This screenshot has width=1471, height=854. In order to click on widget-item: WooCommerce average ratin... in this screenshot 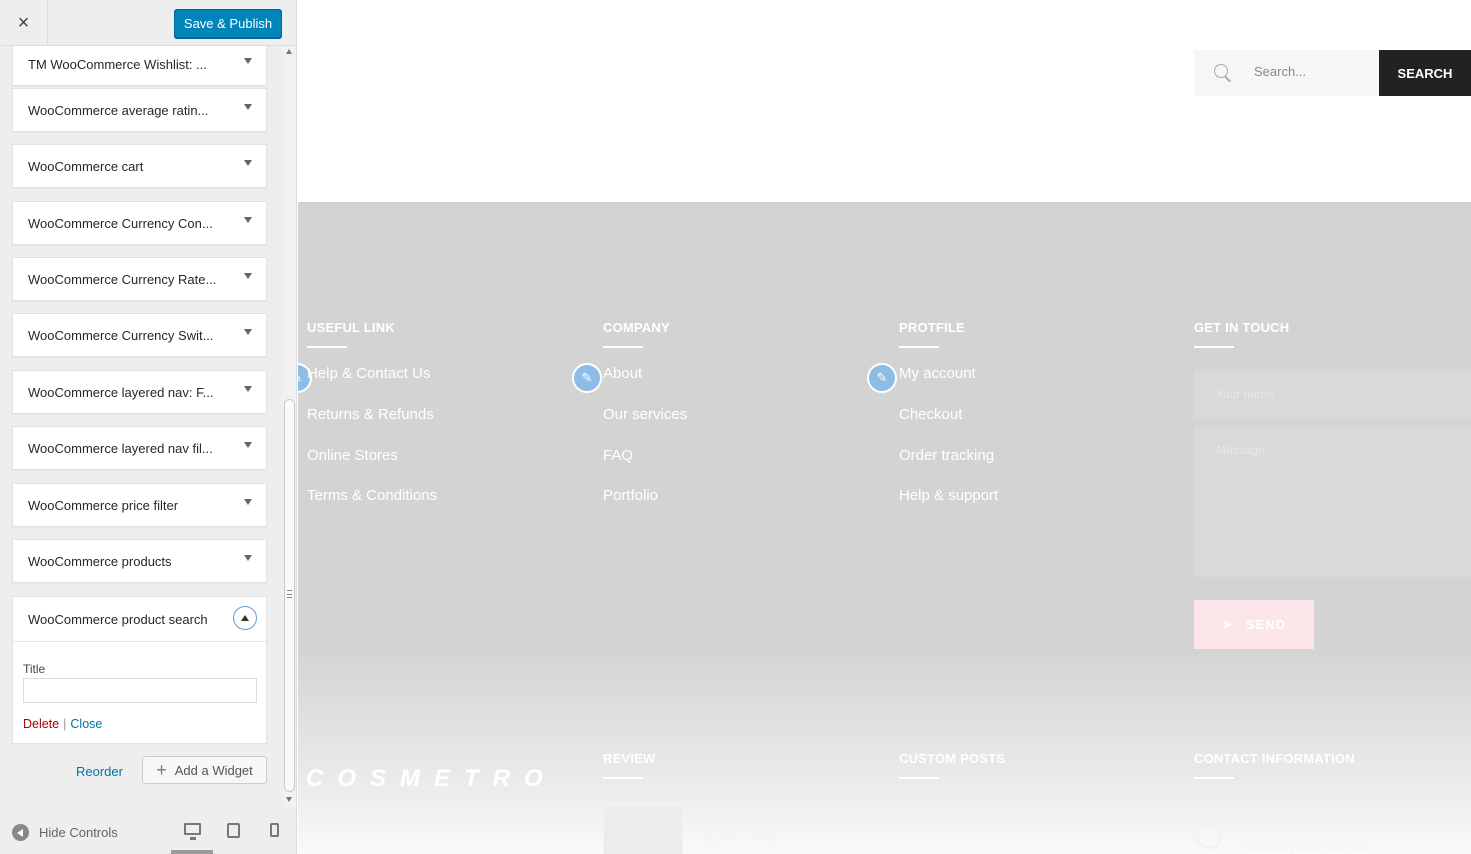, I will do `click(139, 110)`.